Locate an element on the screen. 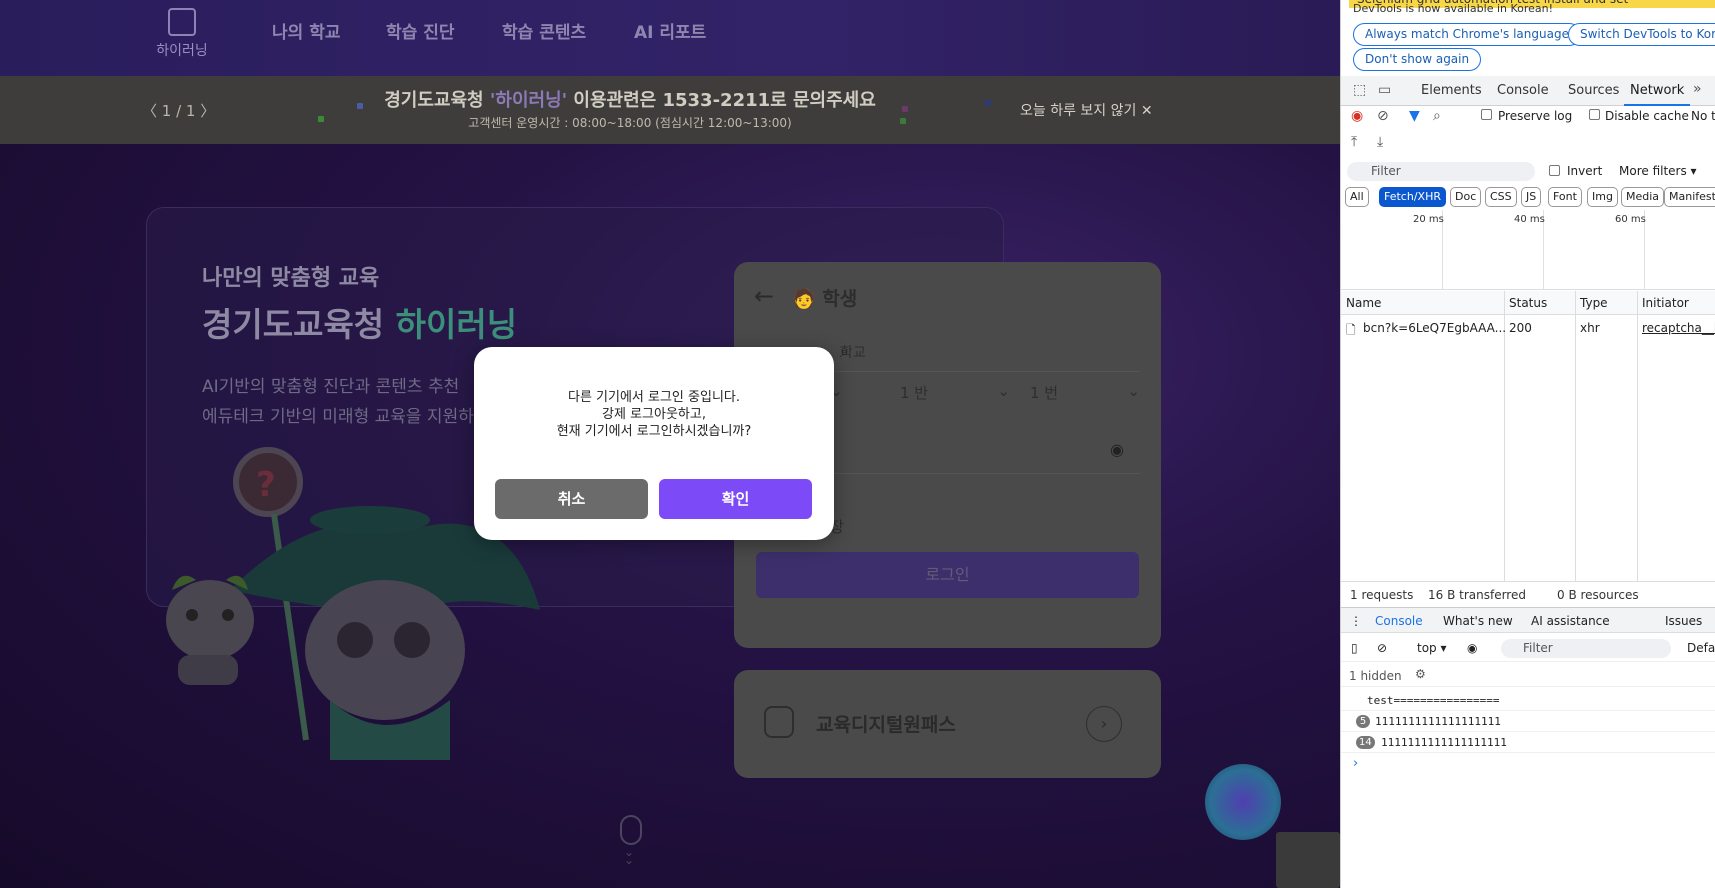 This screenshot has height=888, width=1715. console-filter-placeholder: Filter is located at coordinates (1538, 648).